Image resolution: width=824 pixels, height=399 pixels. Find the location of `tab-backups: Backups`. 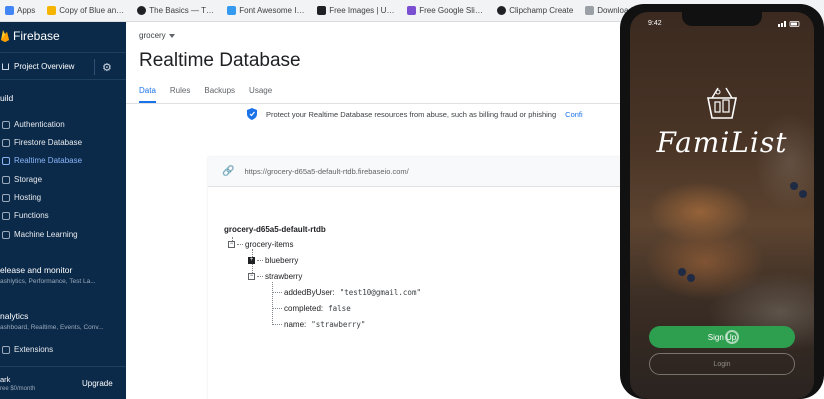

tab-backups: Backups is located at coordinates (219, 94).